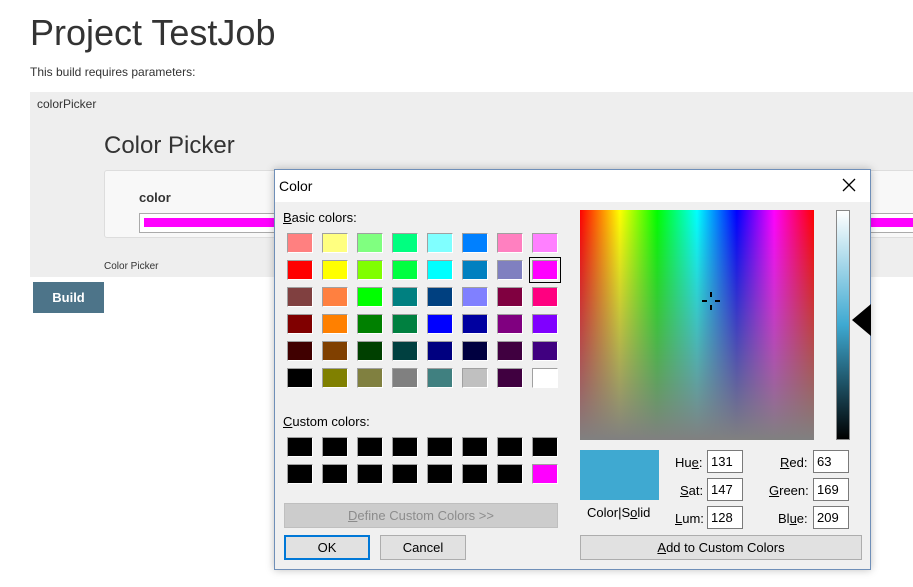  I want to click on build-parameters-subtitle: This build requires parameters:, so click(113, 72).